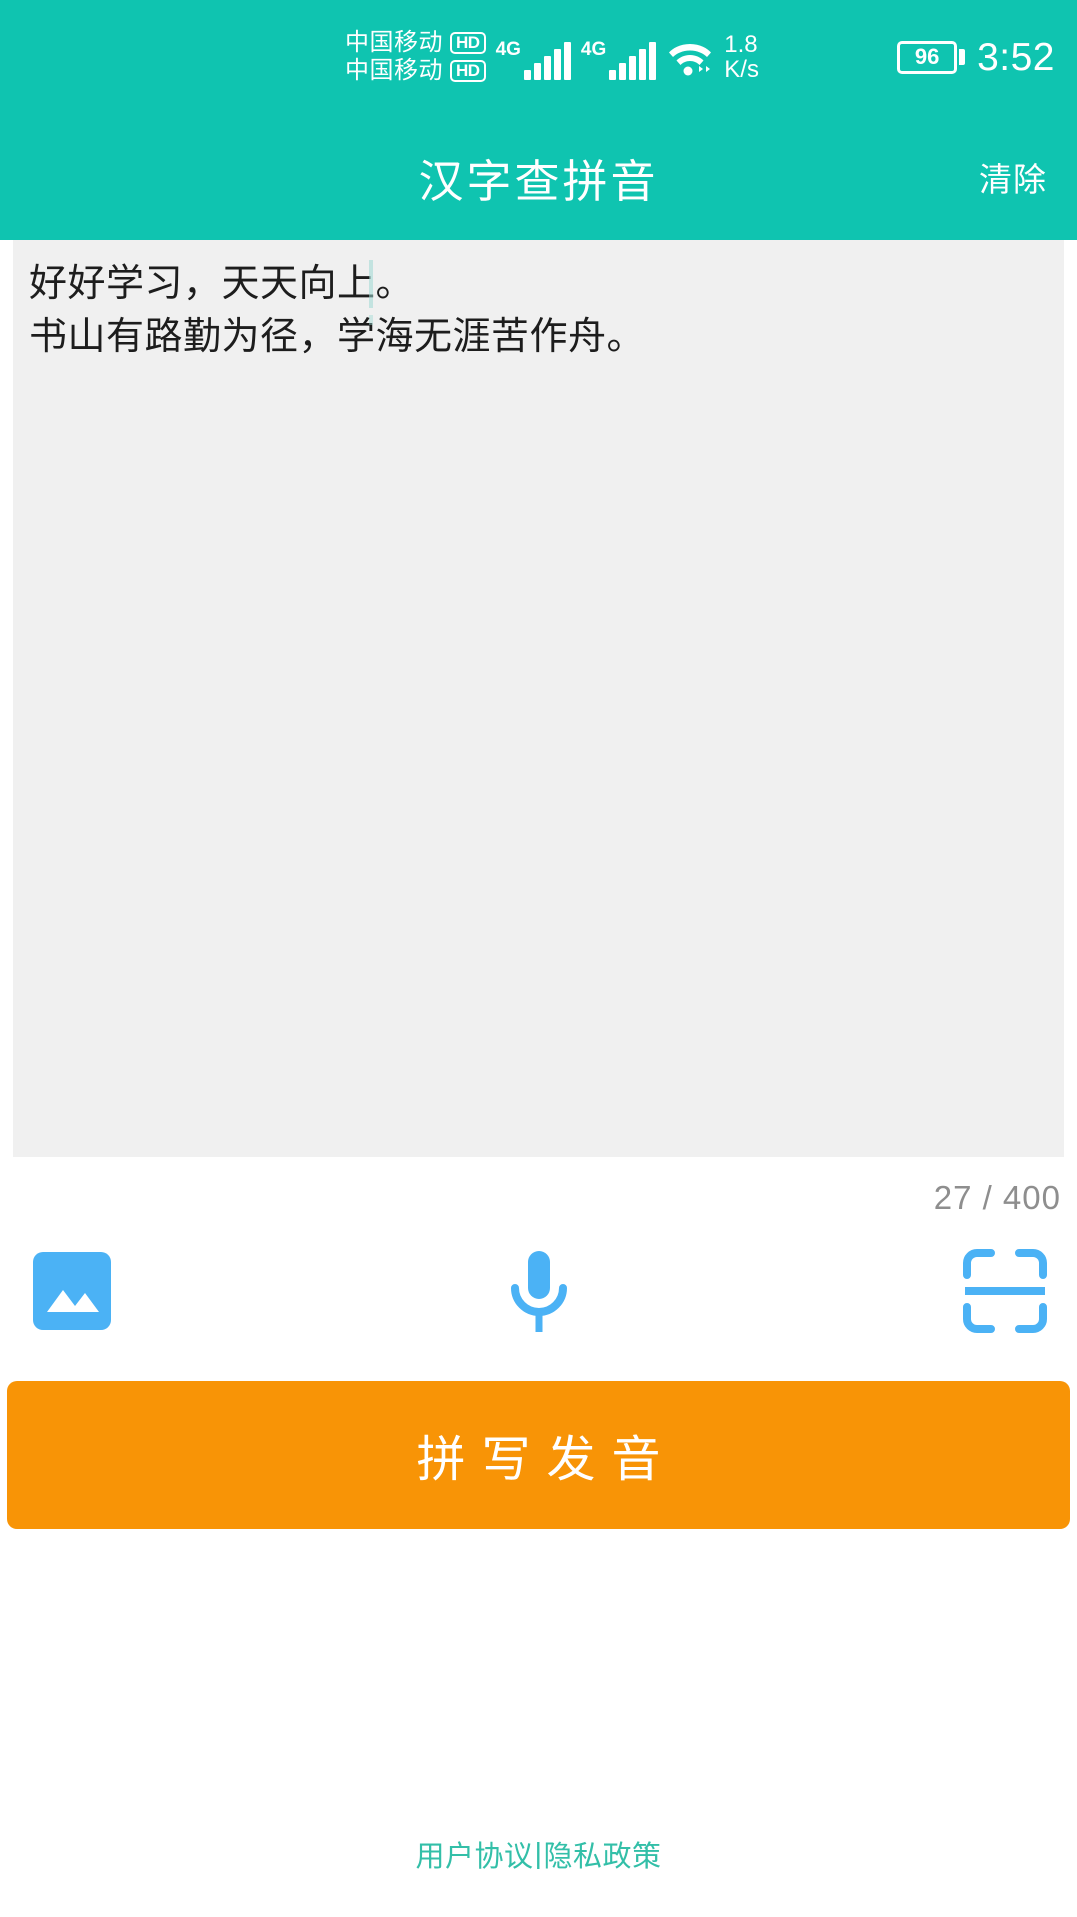 The image size is (1077, 1917). I want to click on app-bar: 汉字查拼音 清除, so click(538, 177).